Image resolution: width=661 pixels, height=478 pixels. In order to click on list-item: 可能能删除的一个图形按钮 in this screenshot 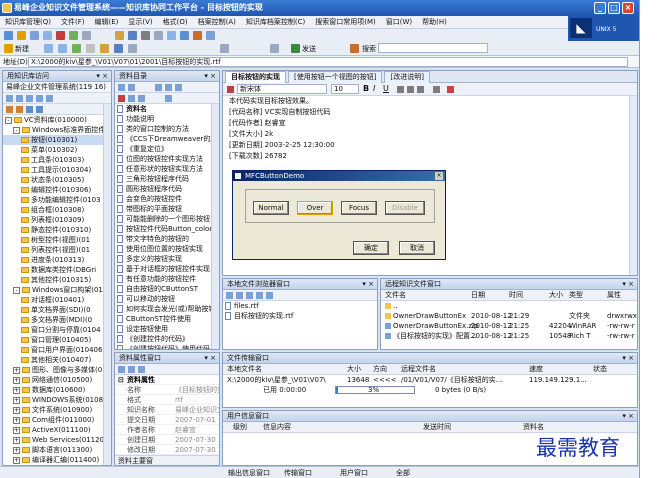, I will do `click(167, 219)`.